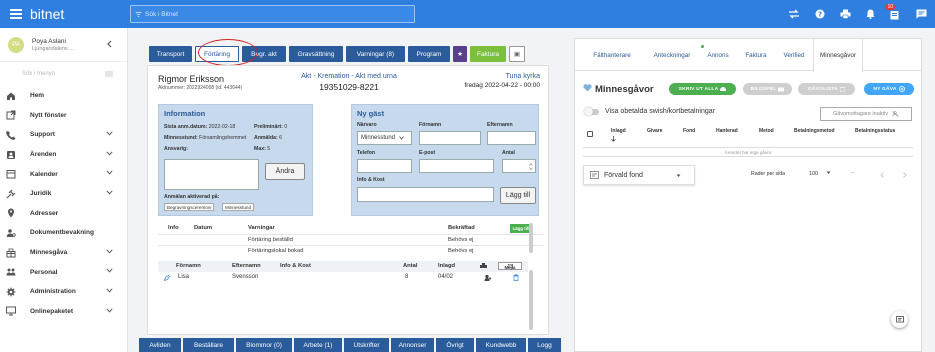 The image size is (935, 352). What do you see at coordinates (44, 272) in the screenshot?
I see `sidebar-item-label: Personal` at bounding box center [44, 272].